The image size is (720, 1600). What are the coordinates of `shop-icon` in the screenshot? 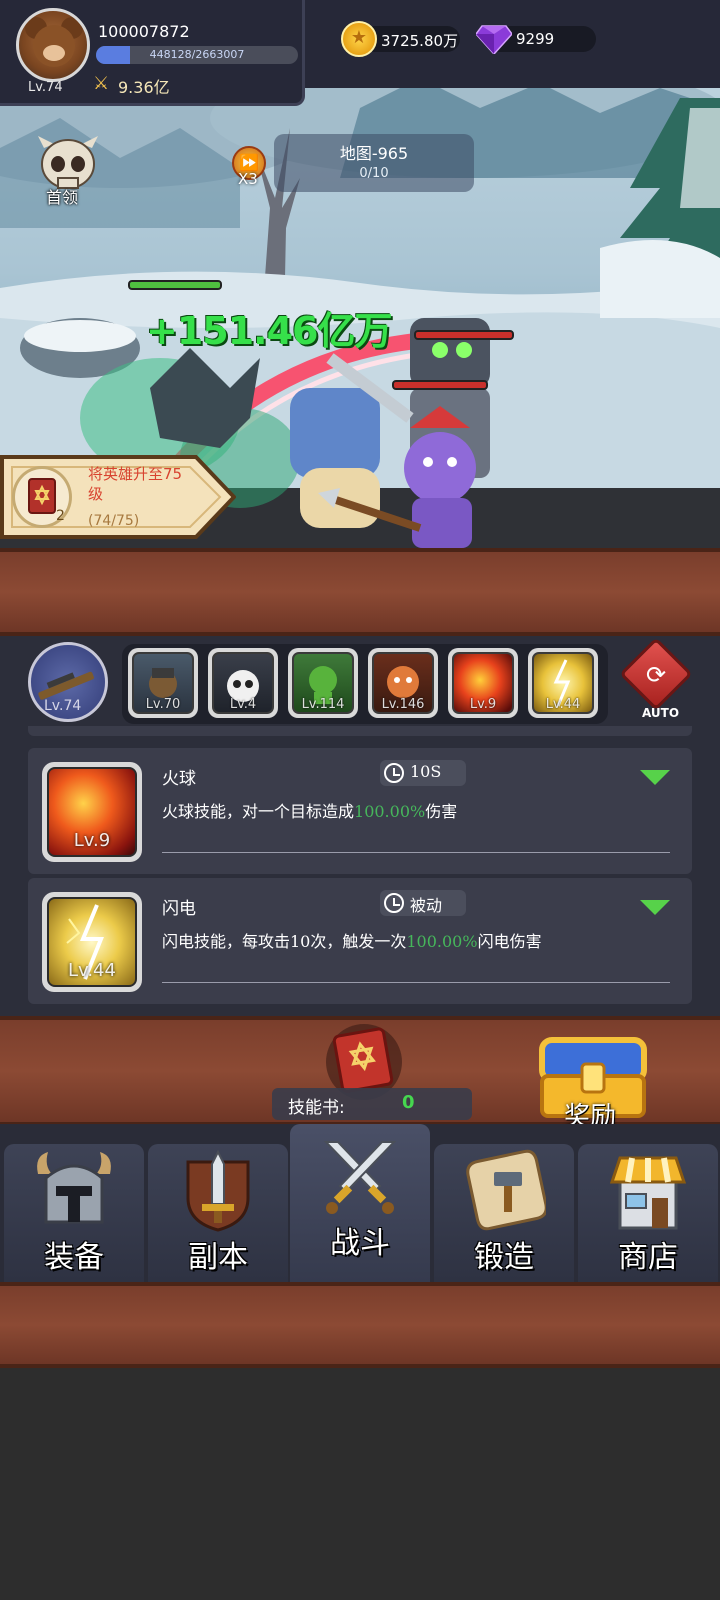 It's located at (648, 1193).